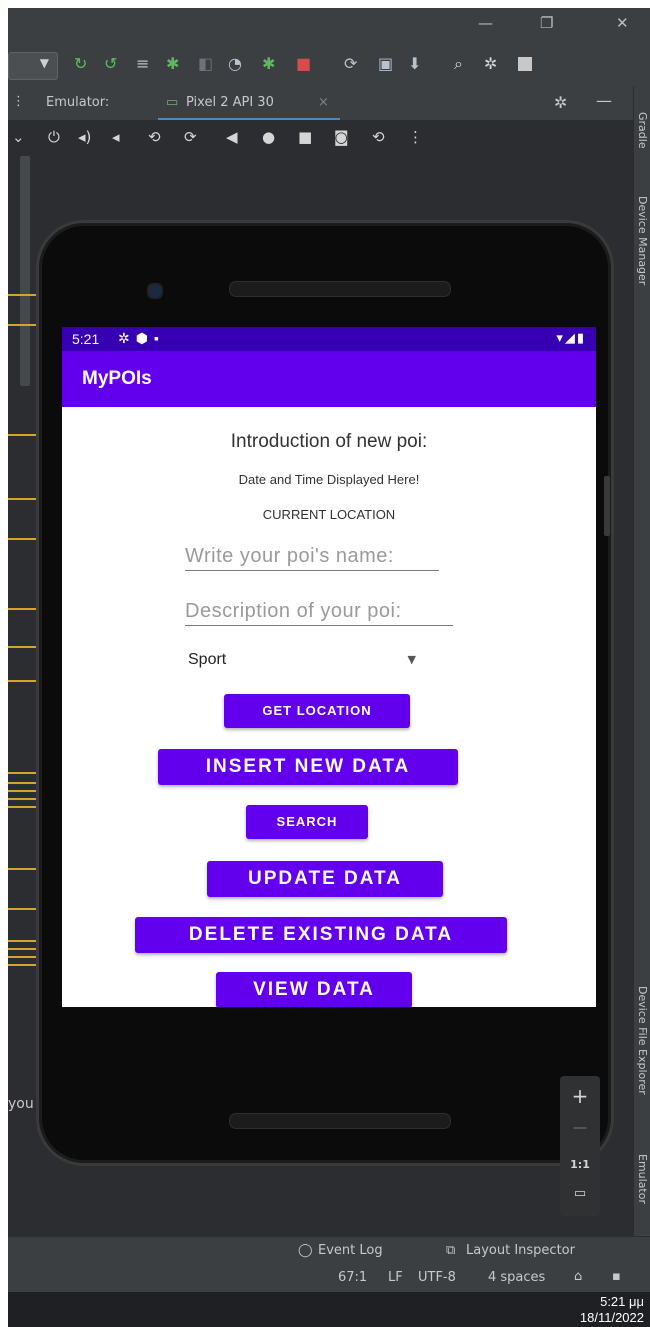 The height and width of the screenshot is (1327, 650). Describe the element at coordinates (33, 66) in the screenshot. I see `configuration-dropdown: ▼` at that location.